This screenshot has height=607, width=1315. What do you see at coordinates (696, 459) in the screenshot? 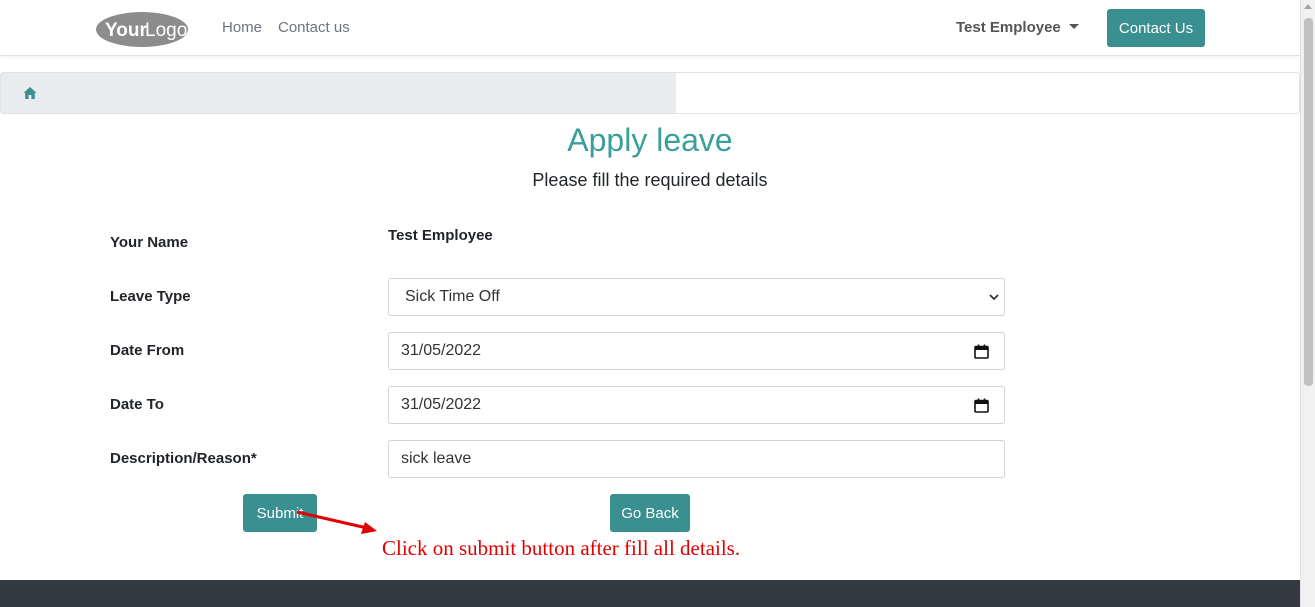
I see `description-input: sick leave` at bounding box center [696, 459].